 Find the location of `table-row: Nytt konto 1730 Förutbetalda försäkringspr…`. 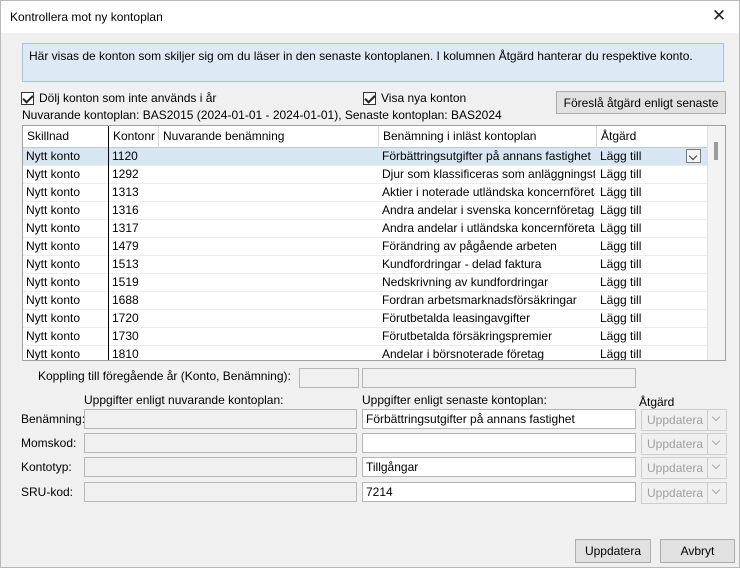

table-row: Nytt konto 1730 Förutbetalda försäkringspr… is located at coordinates (365, 337).